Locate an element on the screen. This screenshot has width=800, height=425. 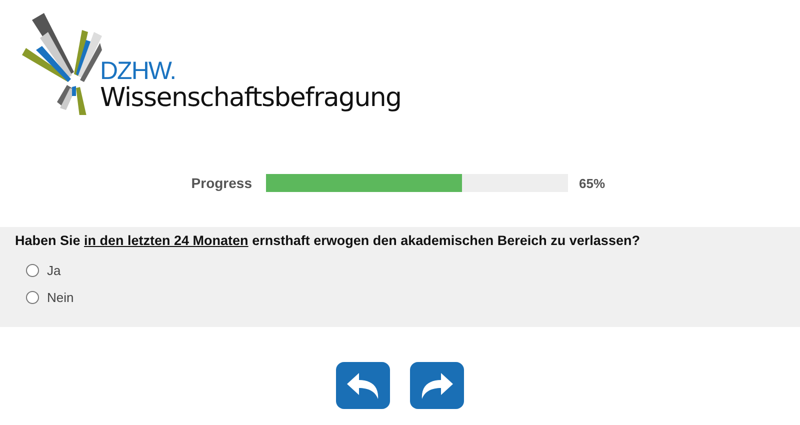
logo-title: Wissenschaftsbefragung is located at coordinates (251, 98).